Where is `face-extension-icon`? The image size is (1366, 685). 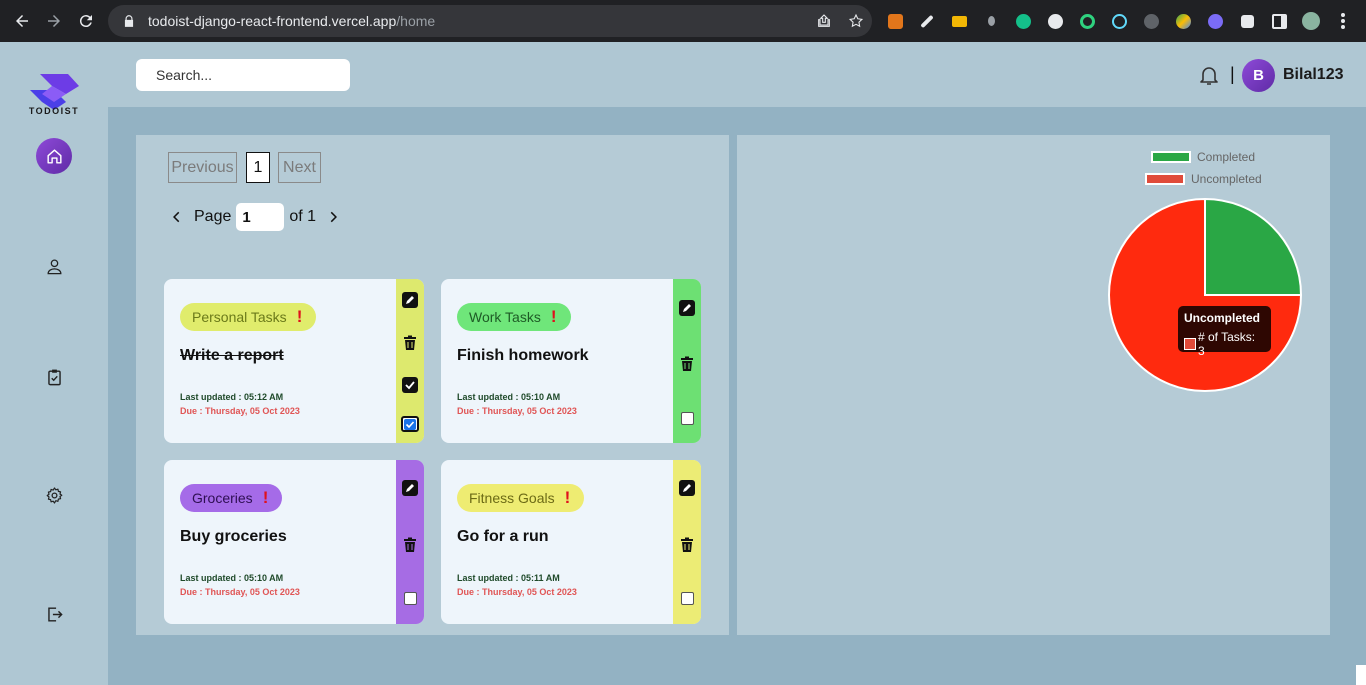
face-extension-icon is located at coordinates (1055, 21).